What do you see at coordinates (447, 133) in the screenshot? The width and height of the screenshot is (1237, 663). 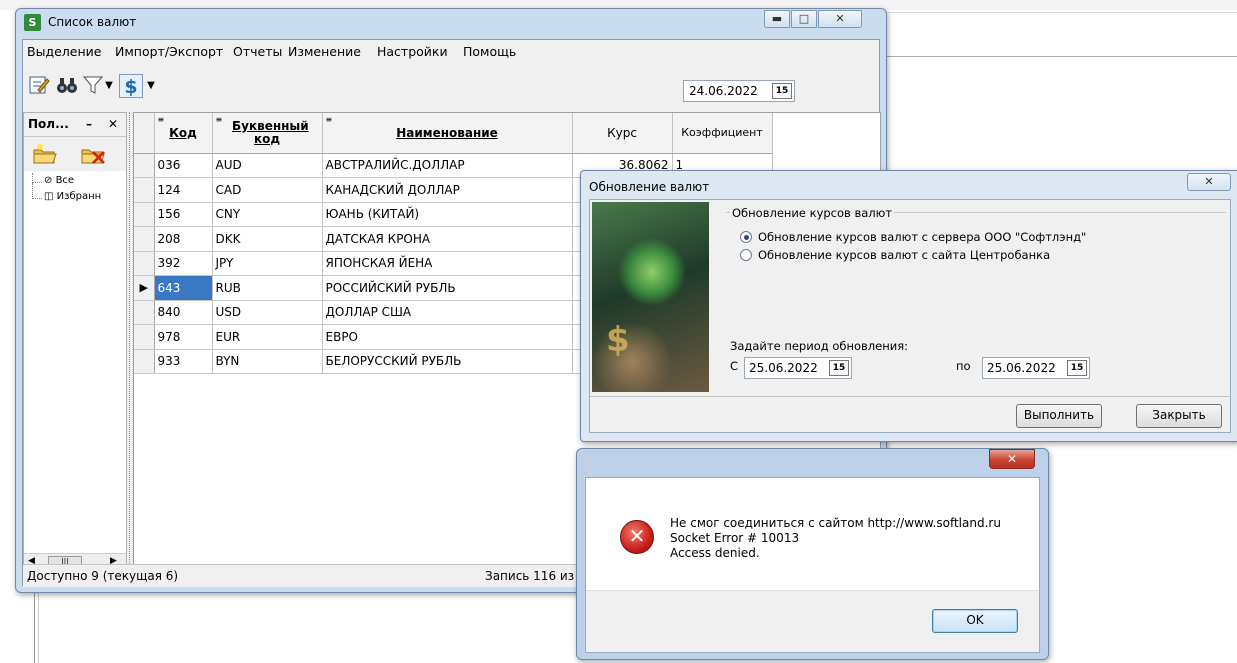 I see `column-header-name: ≡ Наименование` at bounding box center [447, 133].